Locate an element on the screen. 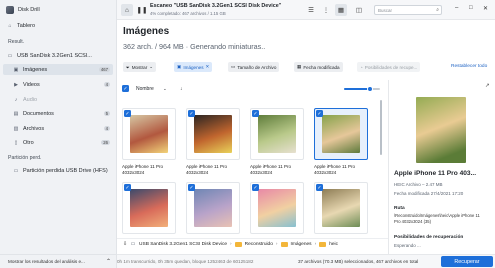 The height and width of the screenshot is (268, 495). breadcrumb-heic: heic is located at coordinates (333, 244).